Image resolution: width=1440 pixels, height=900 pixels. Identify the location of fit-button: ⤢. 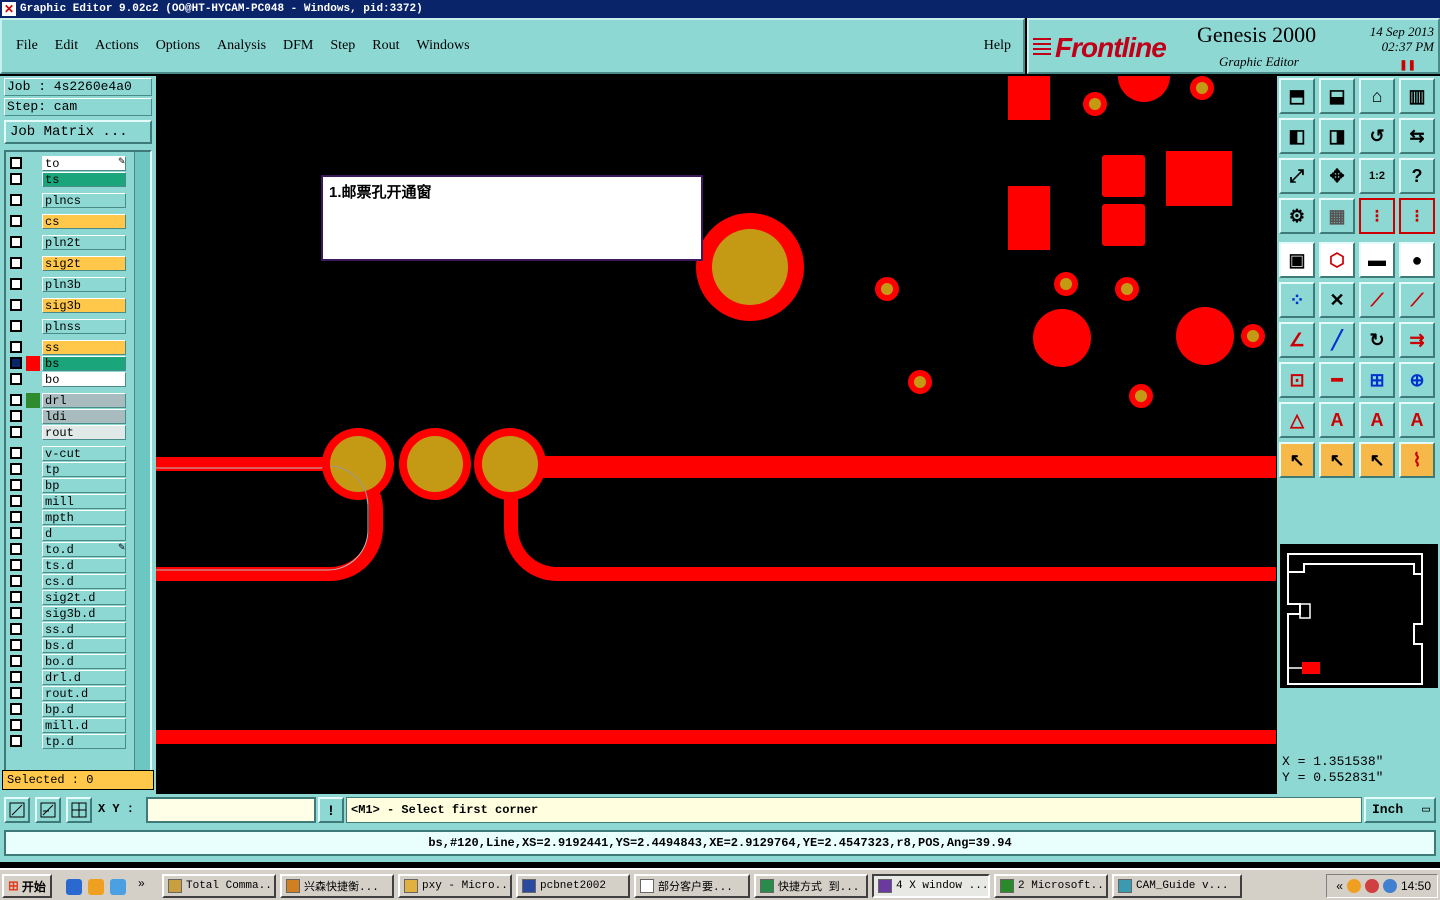
(1297, 176).